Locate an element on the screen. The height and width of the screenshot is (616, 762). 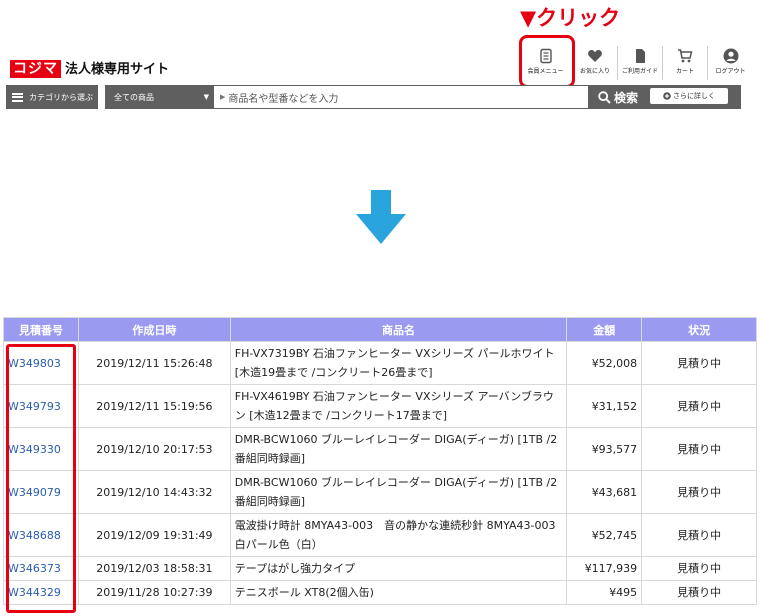
click-annotation-label: ▼クリック is located at coordinates (570, 18).